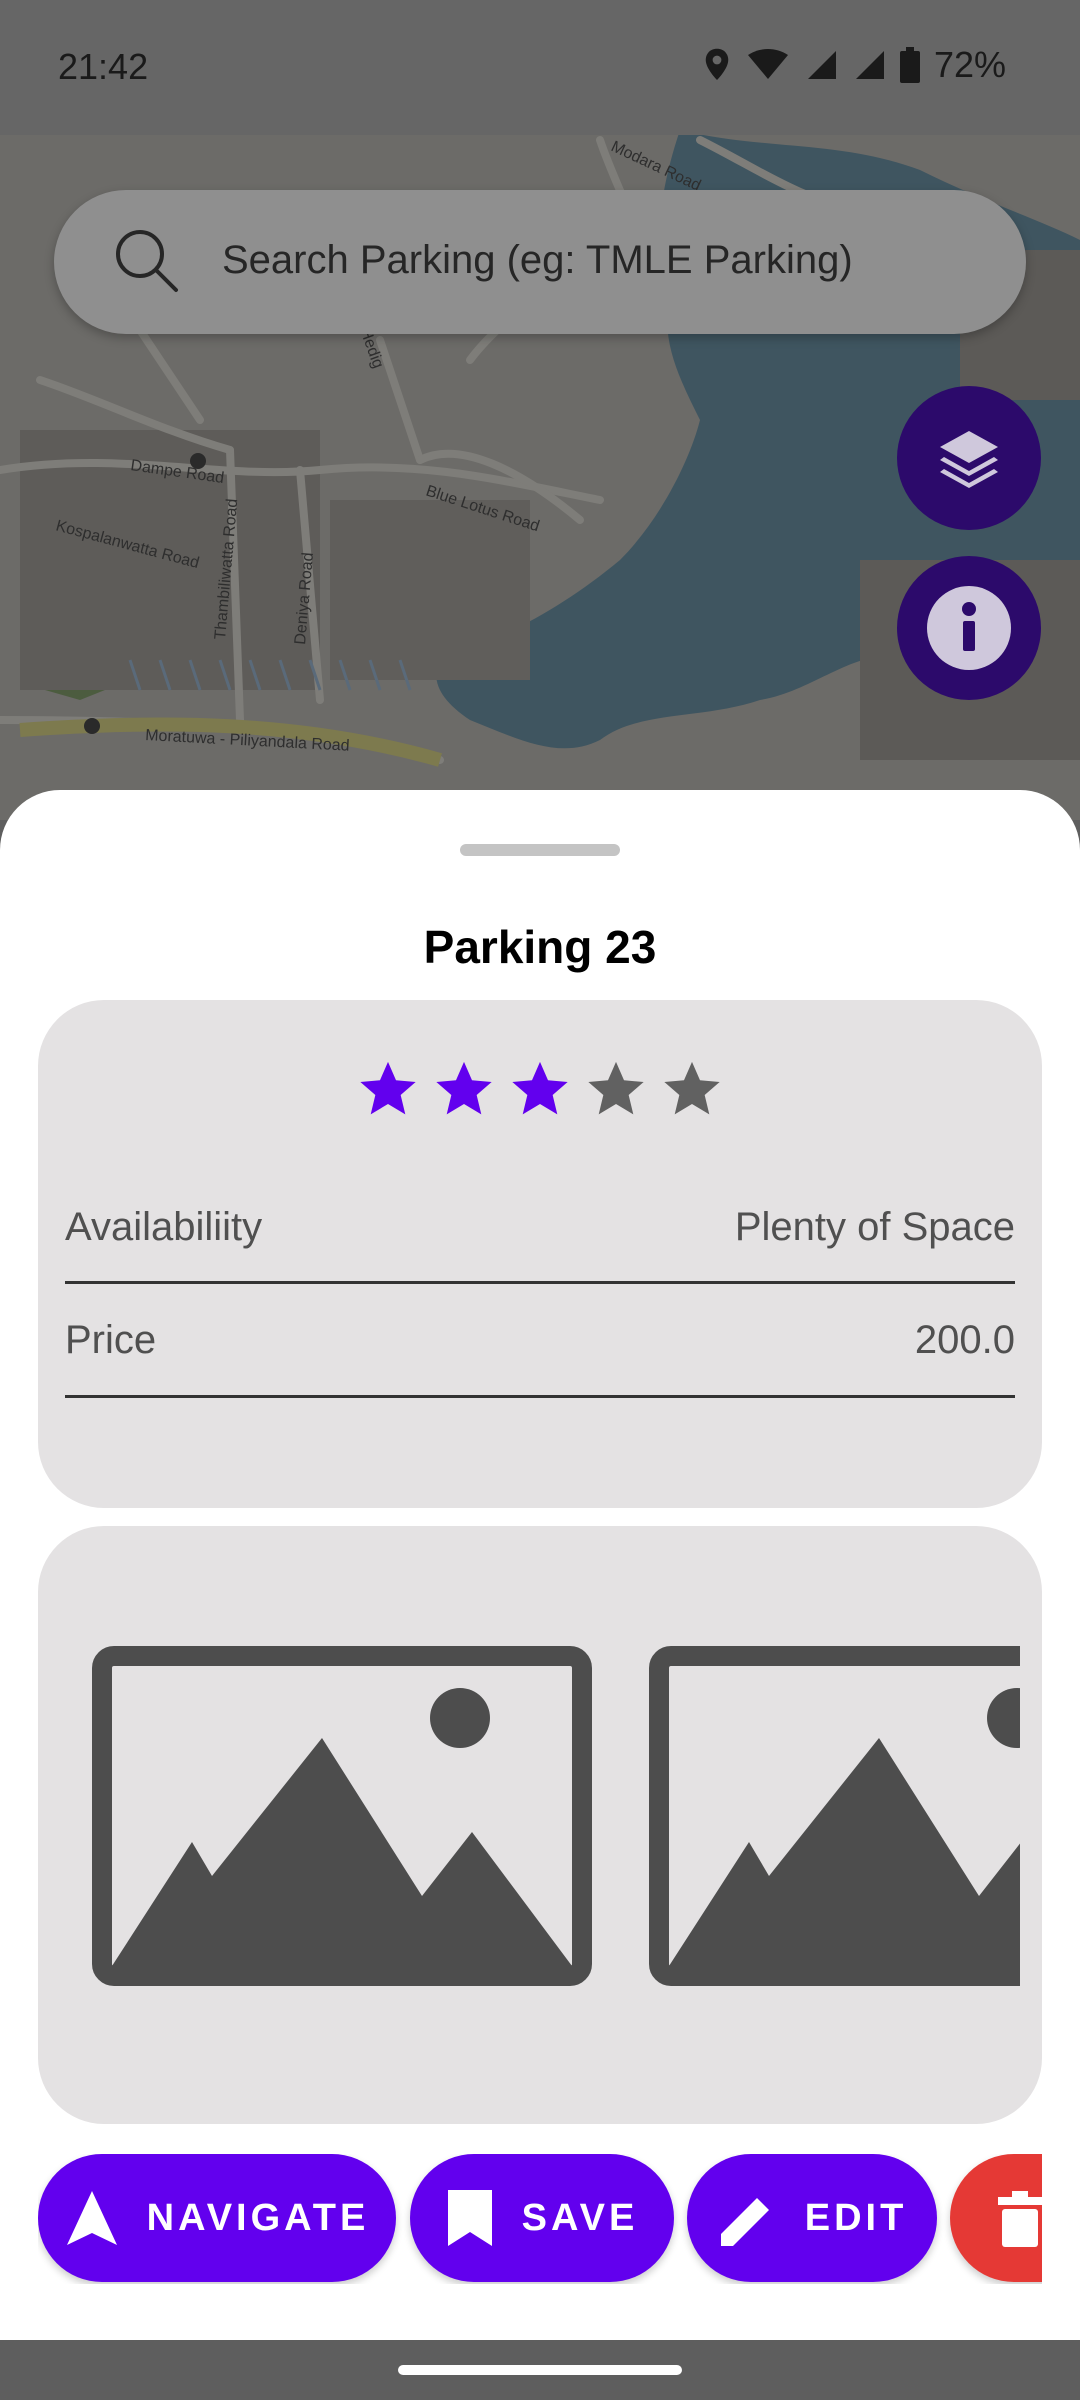 Image resolution: width=1080 pixels, height=2400 pixels. What do you see at coordinates (580, 2217) in the screenshot?
I see `save-label: SAVE` at bounding box center [580, 2217].